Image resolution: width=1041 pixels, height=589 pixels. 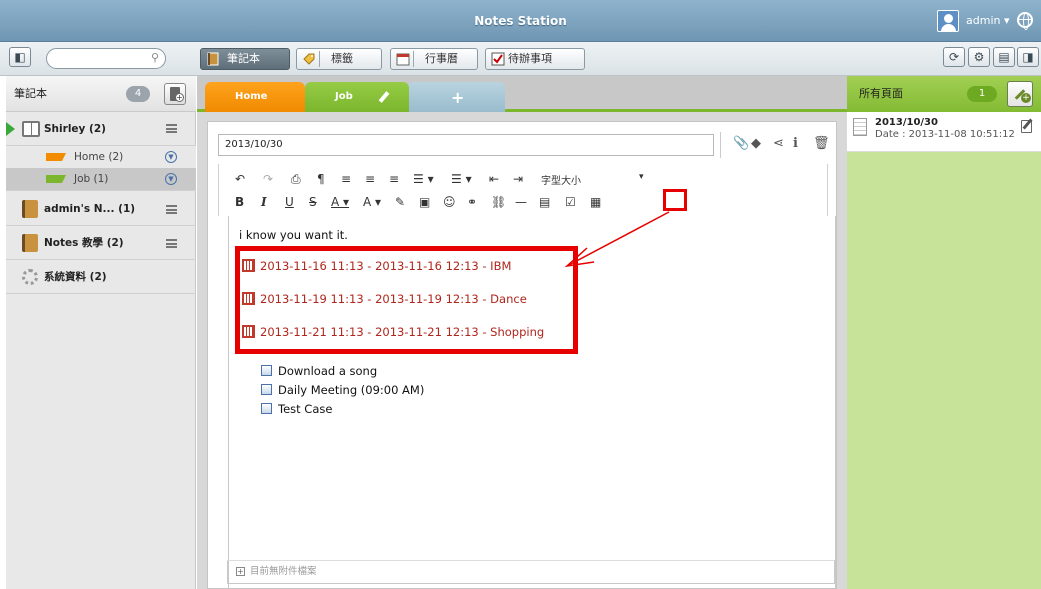 What do you see at coordinates (449, 202) in the screenshot?
I see `emoticon-icon: ☺` at bounding box center [449, 202].